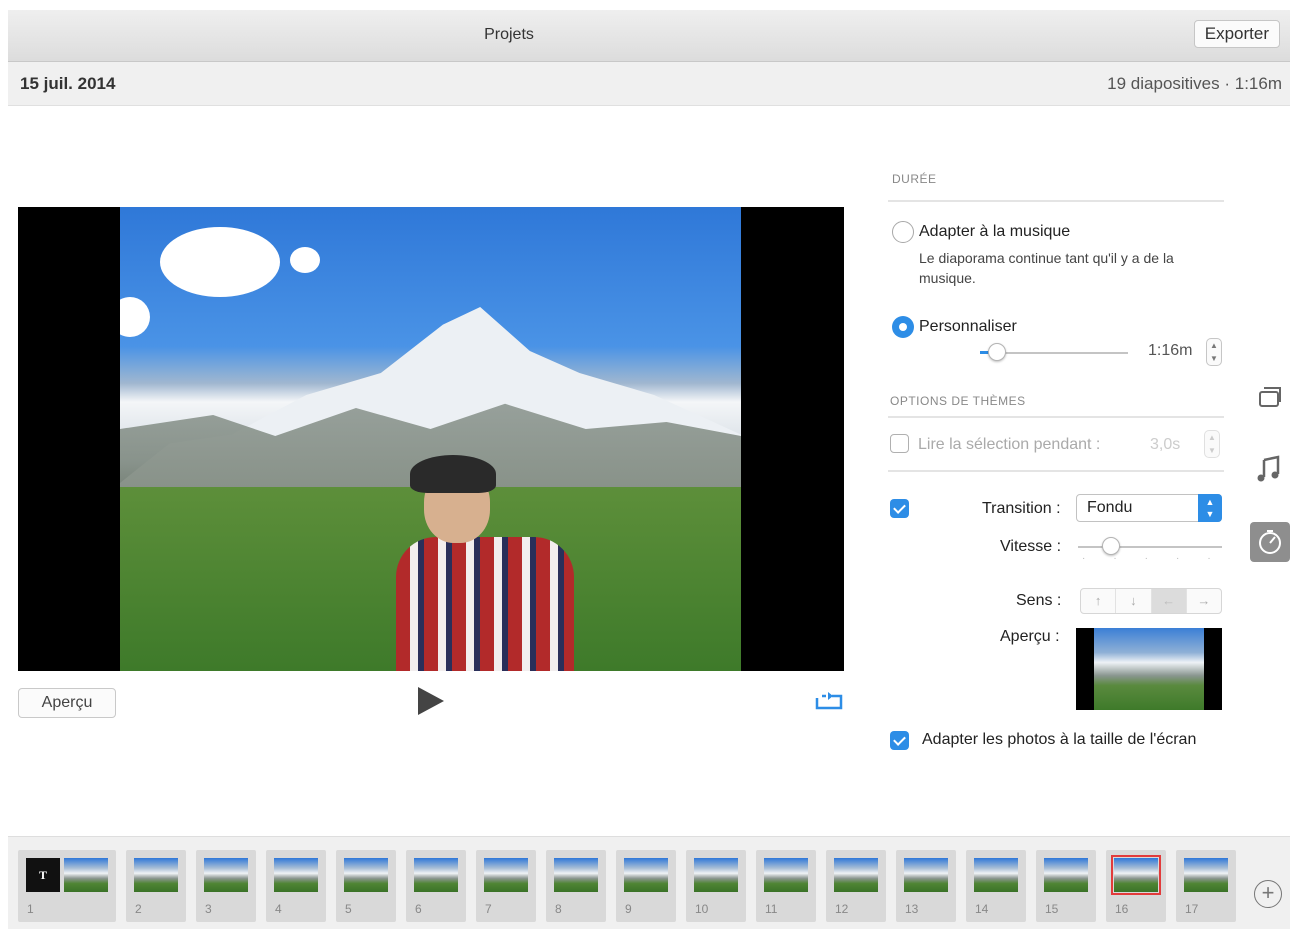  I want to click on transition-select-value: Fondu, so click(1110, 507).